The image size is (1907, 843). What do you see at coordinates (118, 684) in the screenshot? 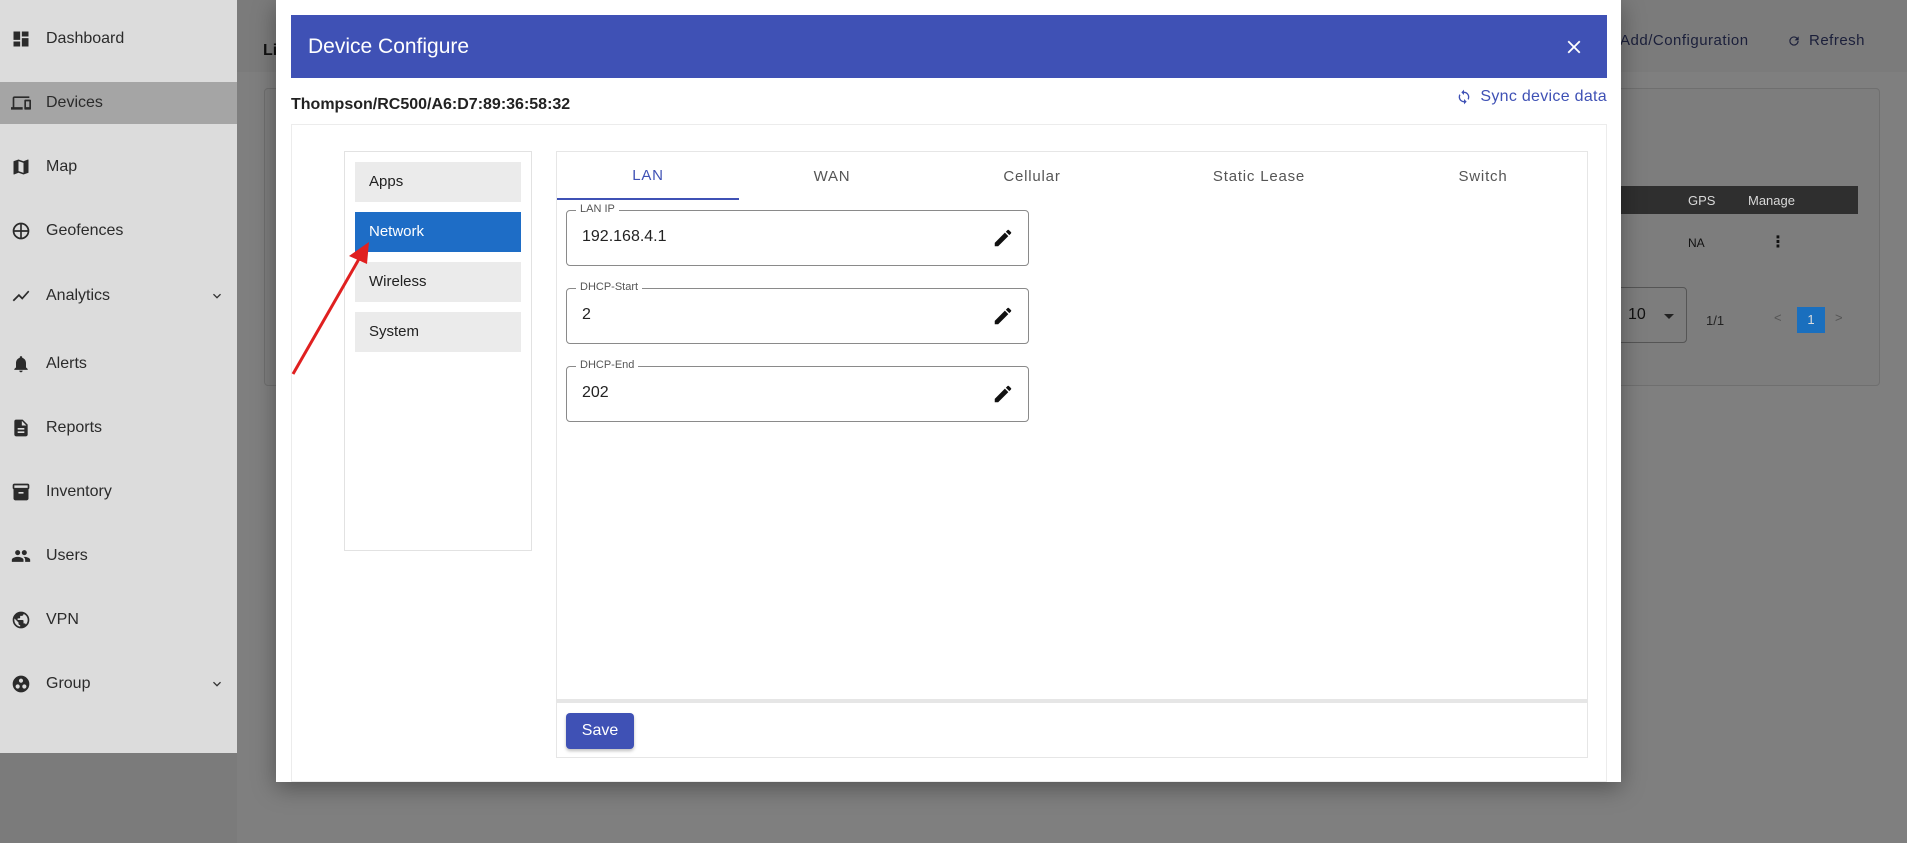
I see `sidebar-item-group: Group` at bounding box center [118, 684].